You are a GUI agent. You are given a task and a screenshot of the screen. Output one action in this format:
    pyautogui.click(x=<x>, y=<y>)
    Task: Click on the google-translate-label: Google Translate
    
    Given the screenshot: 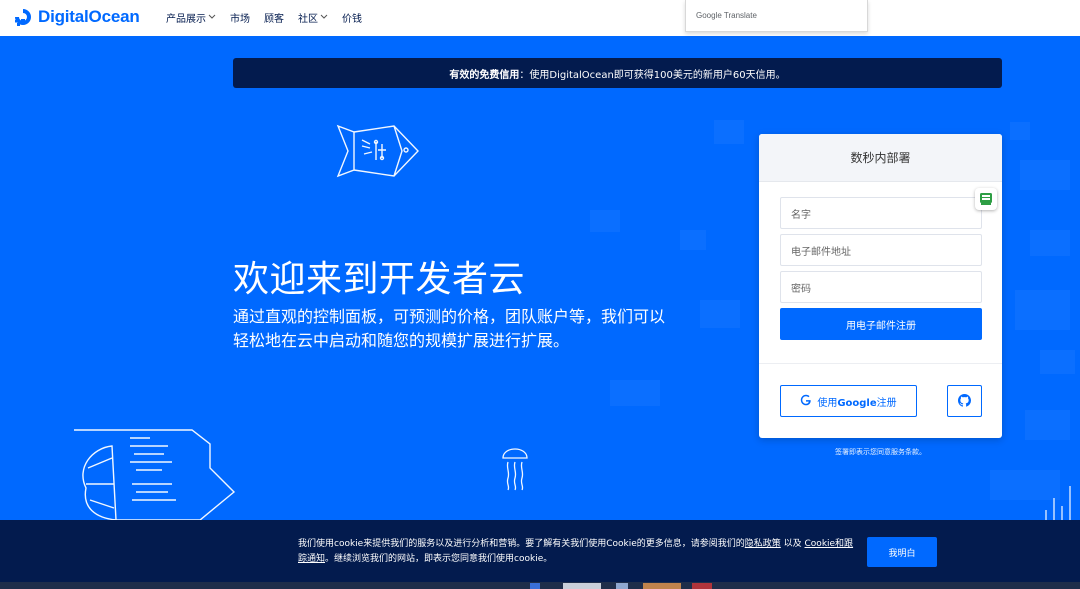 What is the action you would take?
    pyautogui.click(x=726, y=15)
    